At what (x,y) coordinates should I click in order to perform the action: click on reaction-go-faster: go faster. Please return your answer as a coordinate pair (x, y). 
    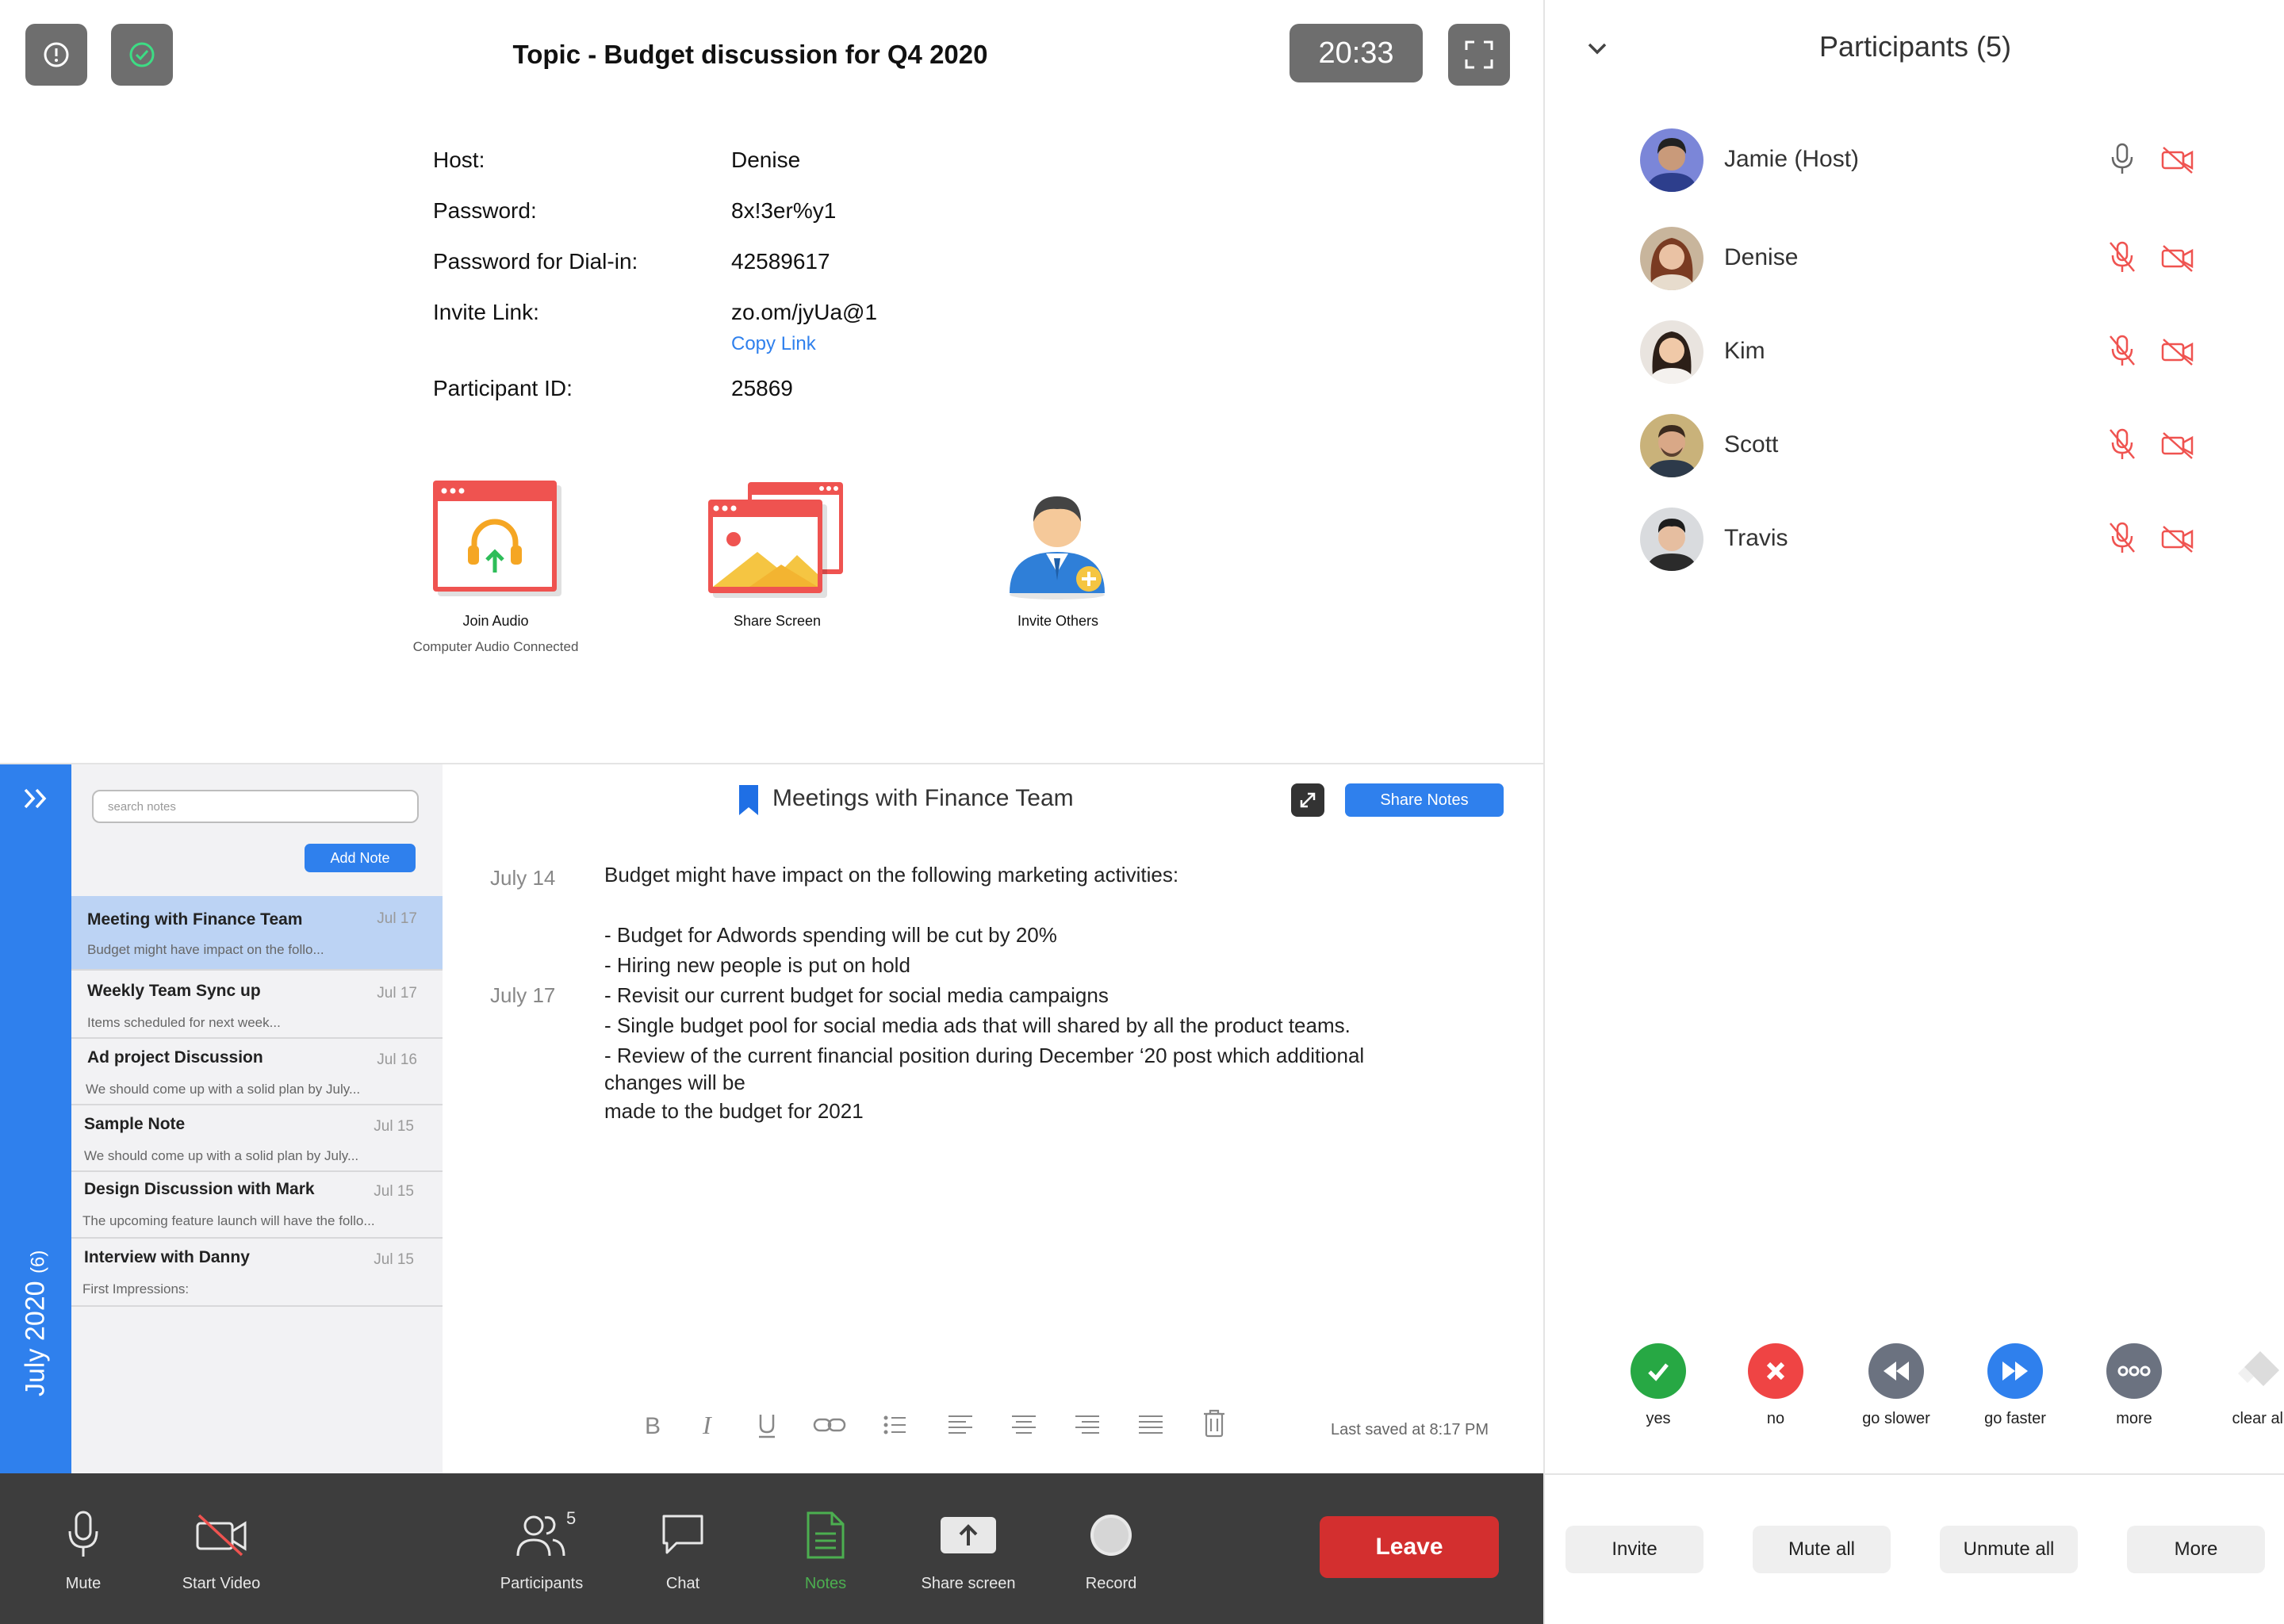
    Looking at the image, I should click on (2015, 1385).